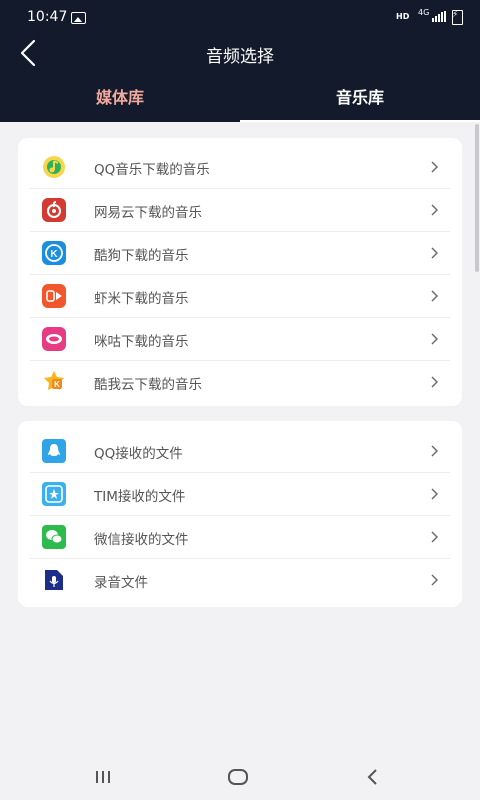 Image resolution: width=480 pixels, height=800 pixels. I want to click on list-item-label: 微信接收的文件, so click(141, 540).